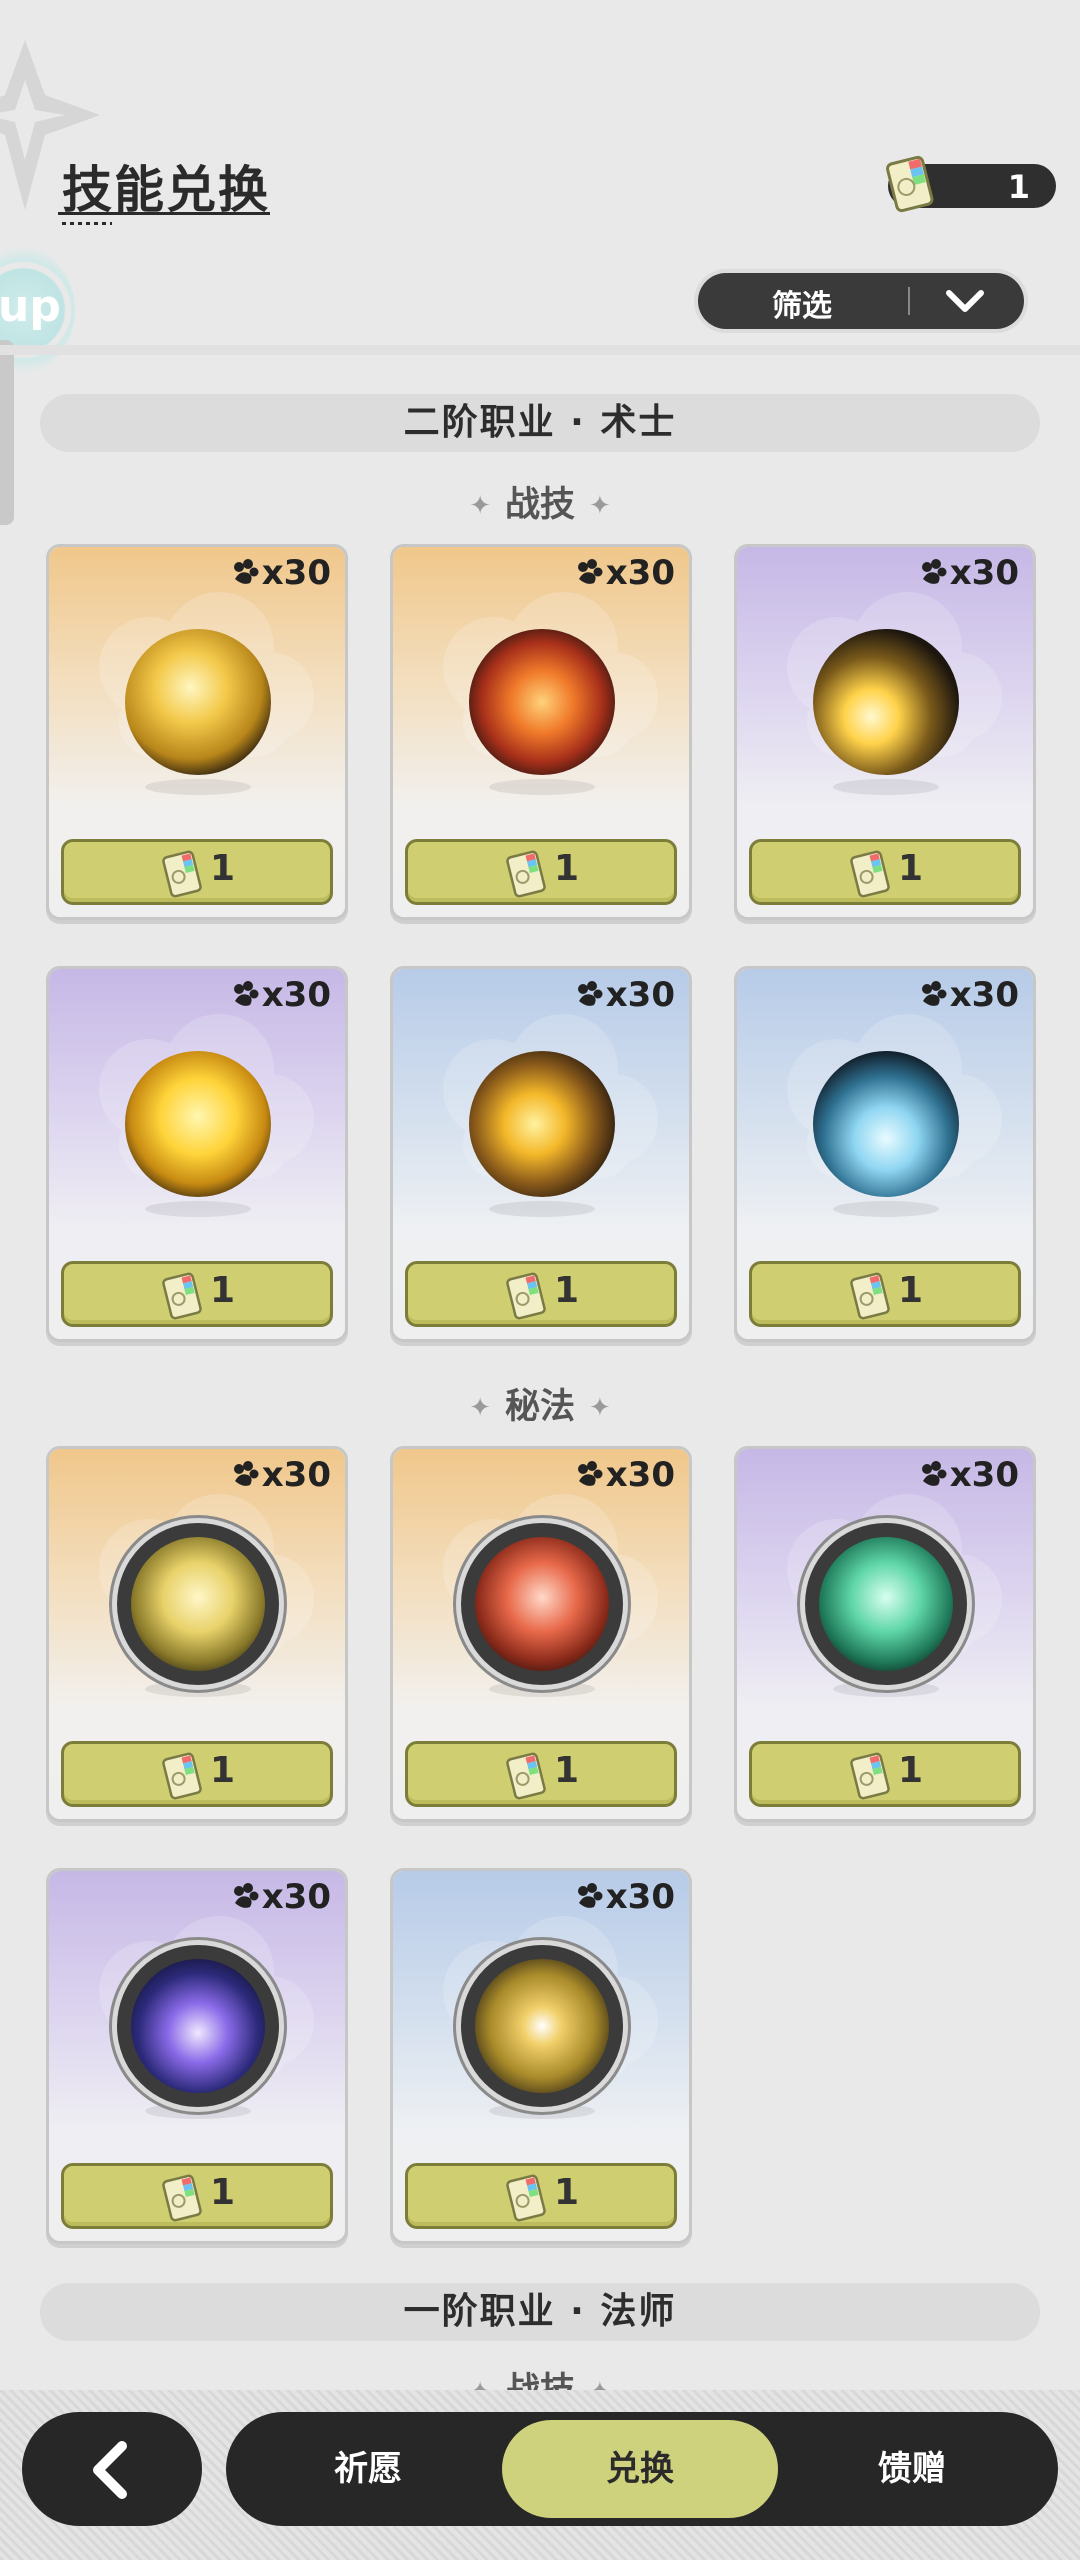  What do you see at coordinates (198, 1604) in the screenshot?
I see `golden-figure-rune-icon` at bounding box center [198, 1604].